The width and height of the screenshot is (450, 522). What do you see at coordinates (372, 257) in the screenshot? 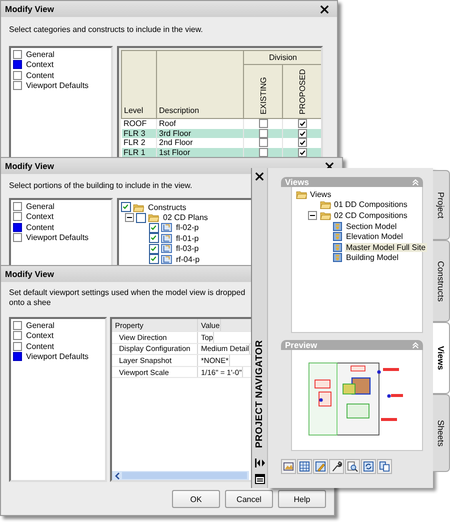
I see `tree-item: Building Model` at bounding box center [372, 257].